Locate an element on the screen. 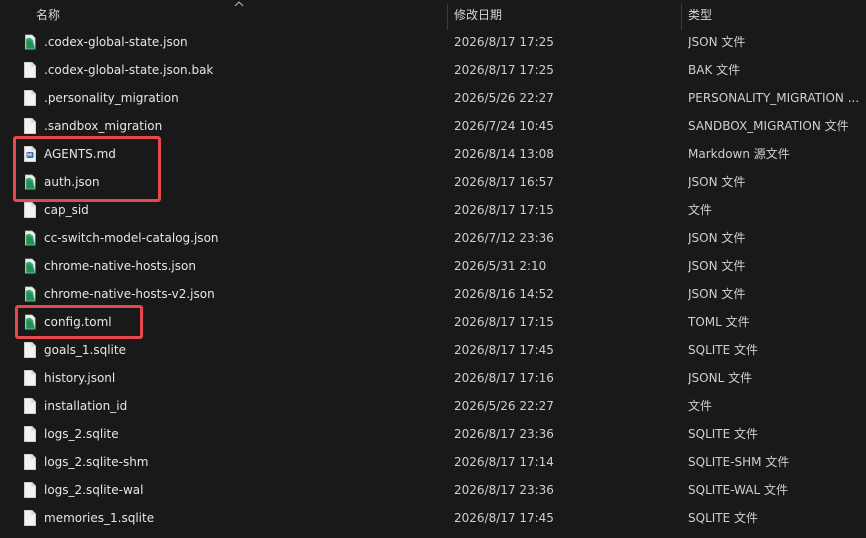 Image resolution: width=866 pixels, height=538 pixels. file-name: logs_2.sqlite-wal is located at coordinates (244, 490).